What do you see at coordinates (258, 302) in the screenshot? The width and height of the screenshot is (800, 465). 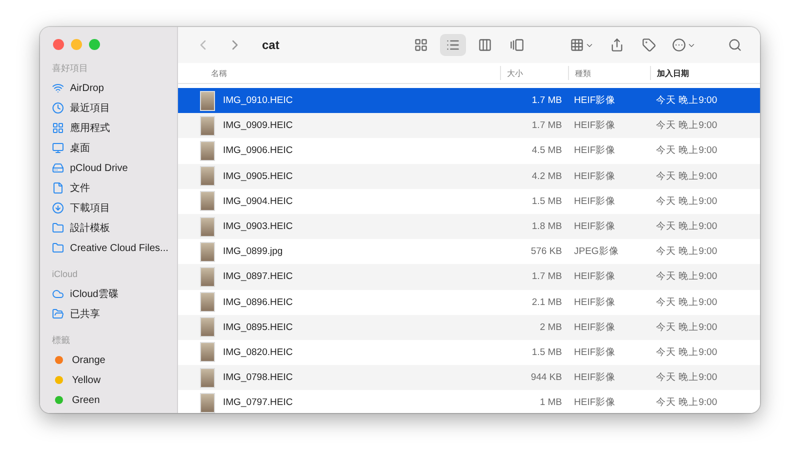 I see `file-name: IMG_0896.HEIC` at bounding box center [258, 302].